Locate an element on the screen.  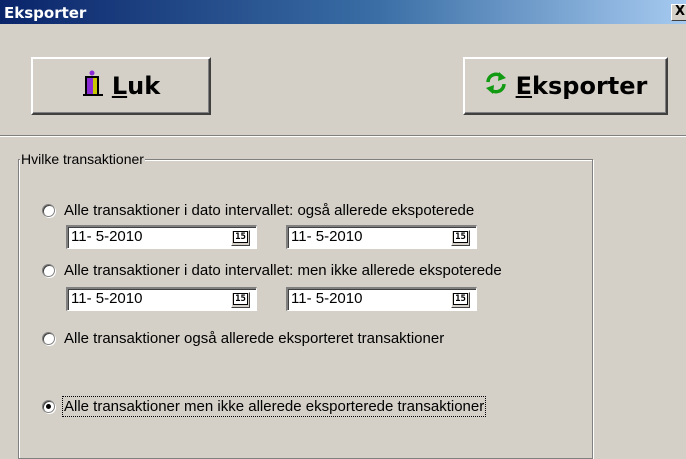
eksporter-button: Eksporter is located at coordinates (565, 86).